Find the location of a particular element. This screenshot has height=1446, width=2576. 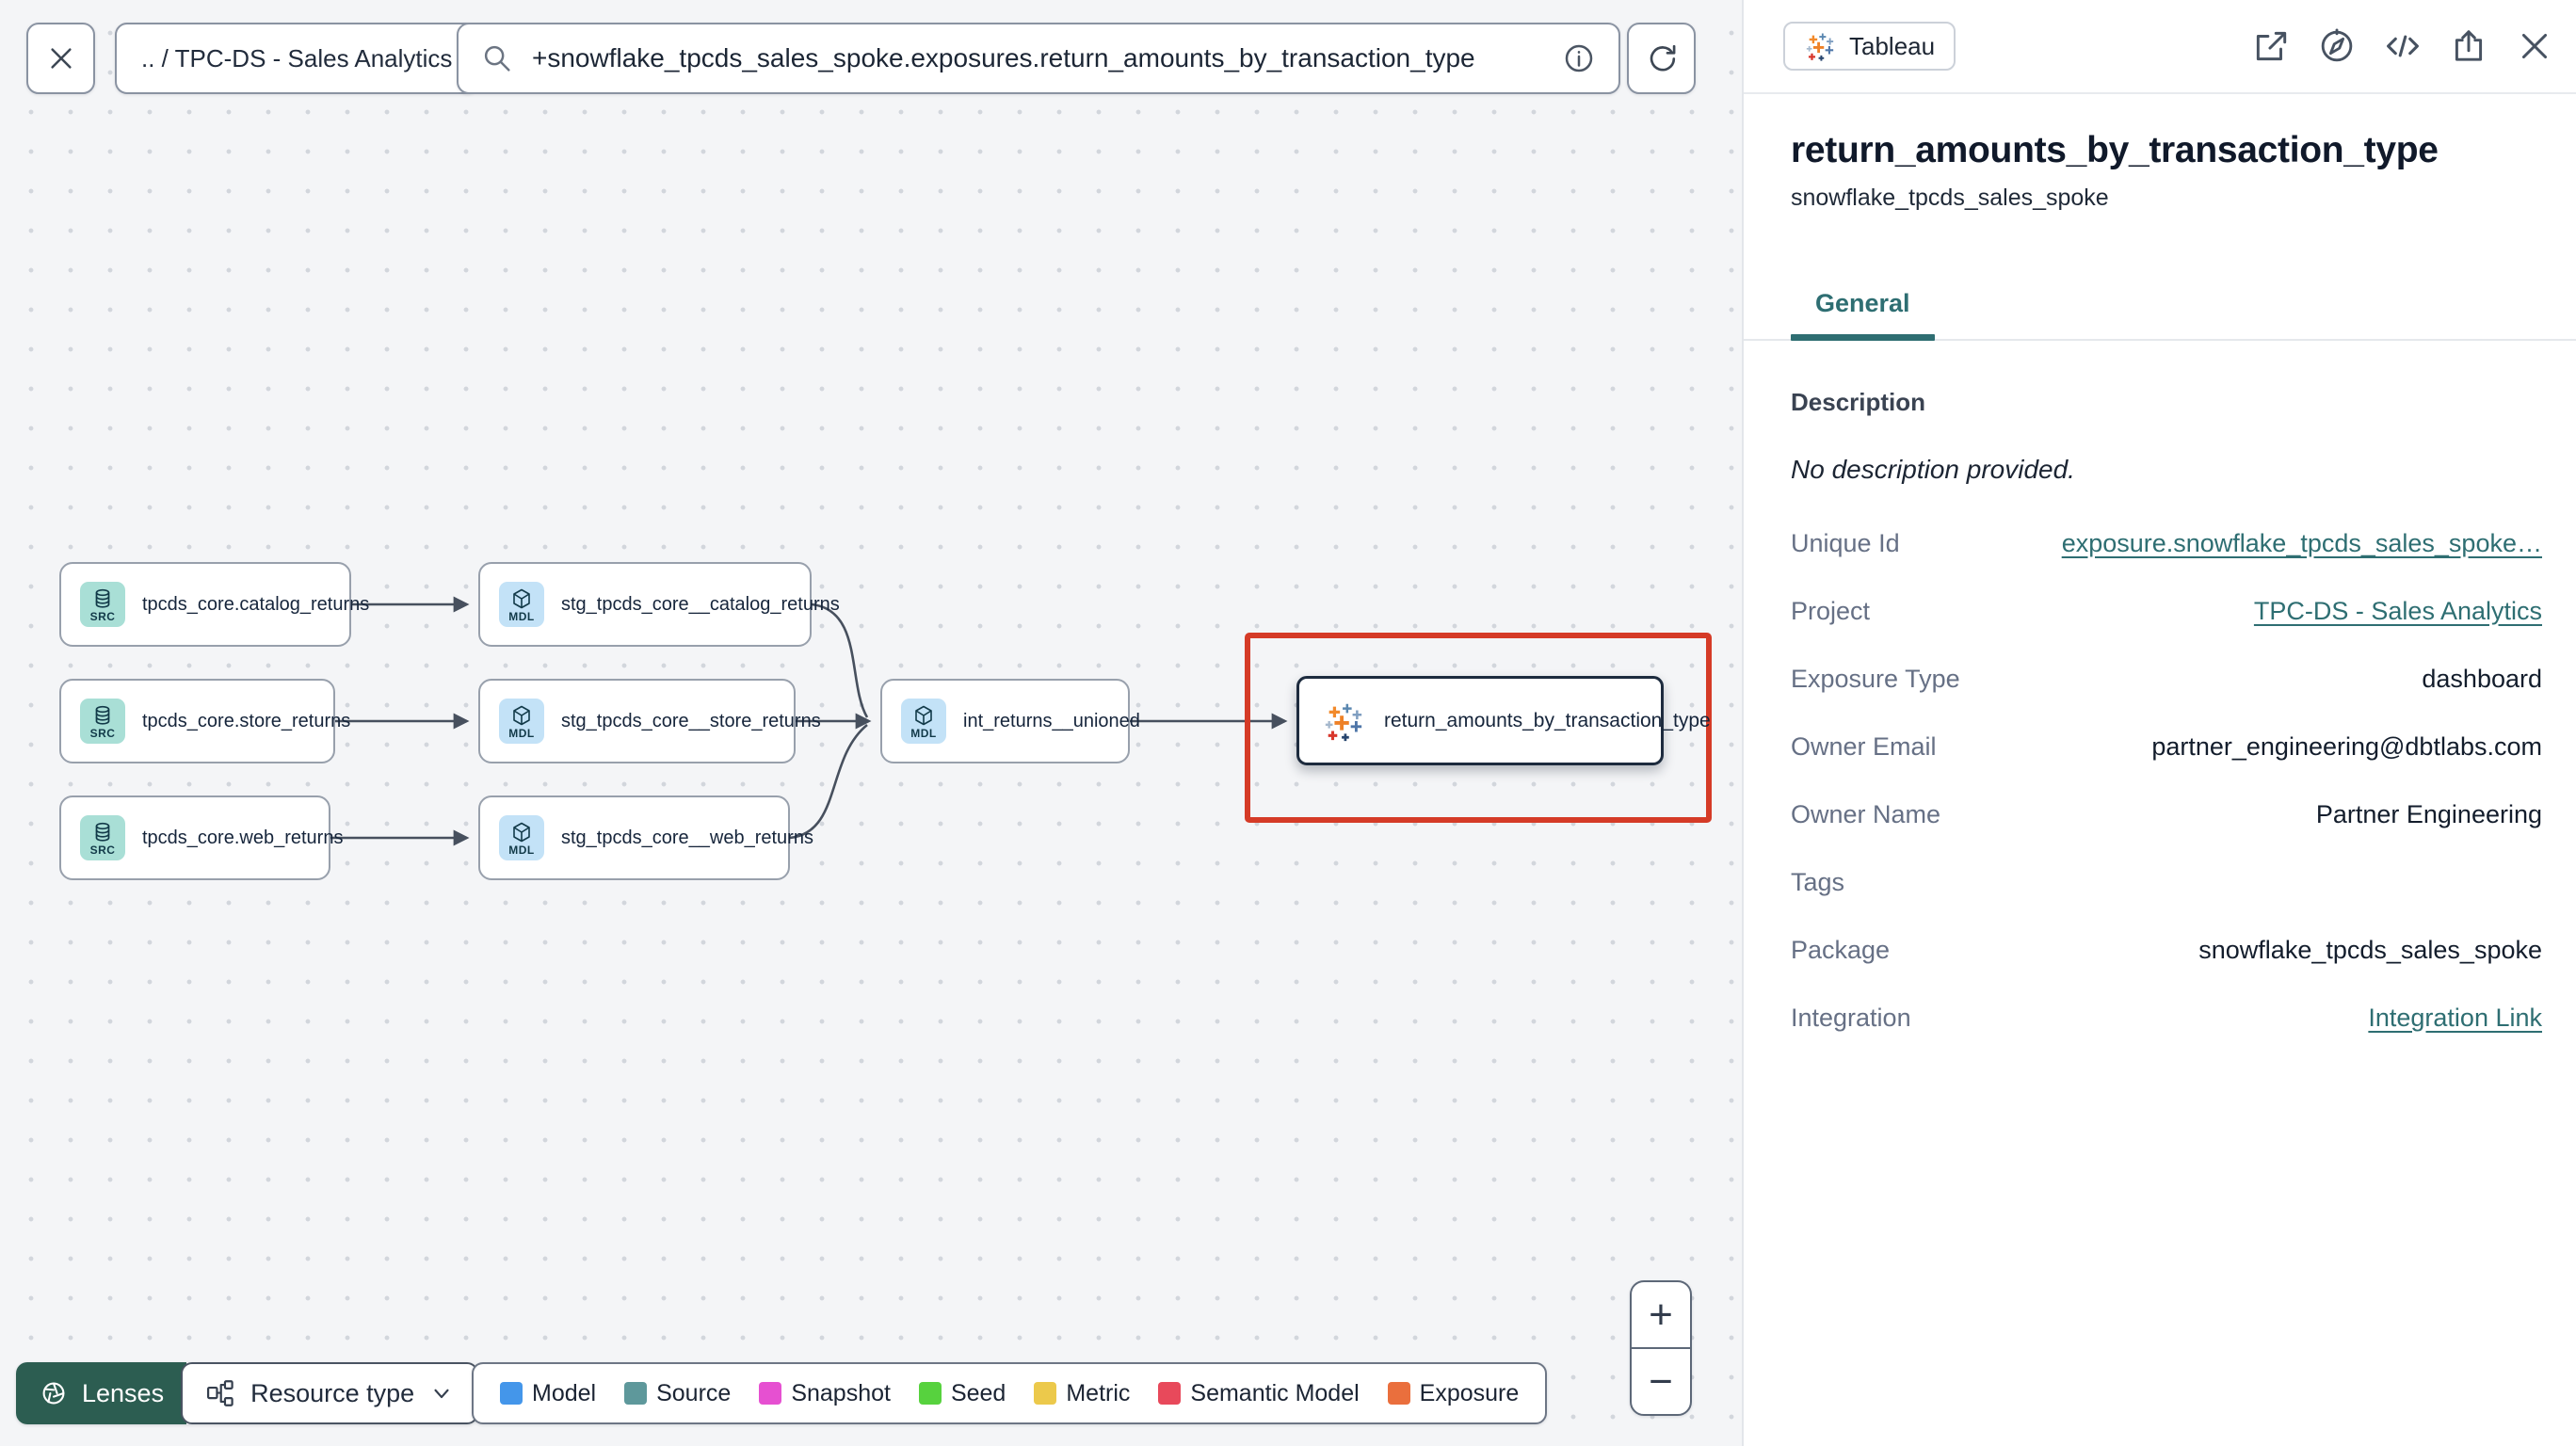

legend-item-snapshot: Snapshot is located at coordinates (825, 1393).